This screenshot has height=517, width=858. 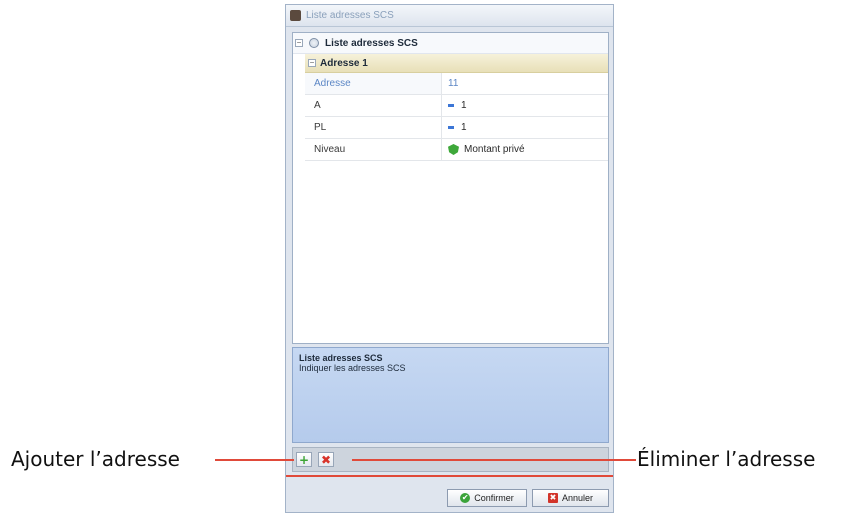 What do you see at coordinates (577, 498) in the screenshot?
I see `cancel-label: Annuler` at bounding box center [577, 498].